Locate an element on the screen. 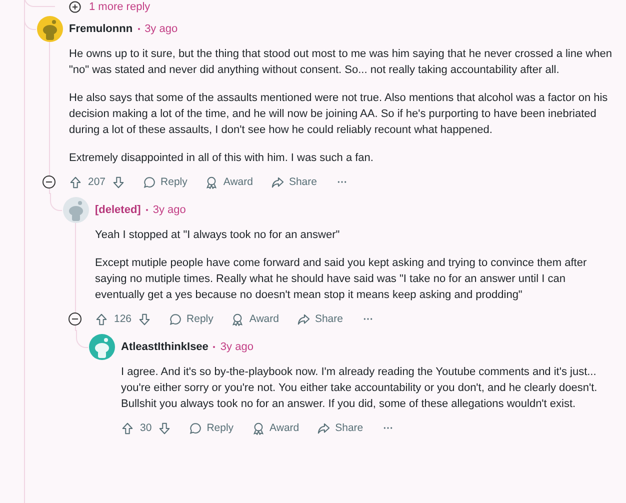 The width and height of the screenshot is (626, 503). comment-text: He owns up to it sure, but the thing that stood out most to me was him saying that he never crossed a line when "no" was stated and never did anything without consent. So... not really taking accountability after all. is located at coordinates (341, 62).